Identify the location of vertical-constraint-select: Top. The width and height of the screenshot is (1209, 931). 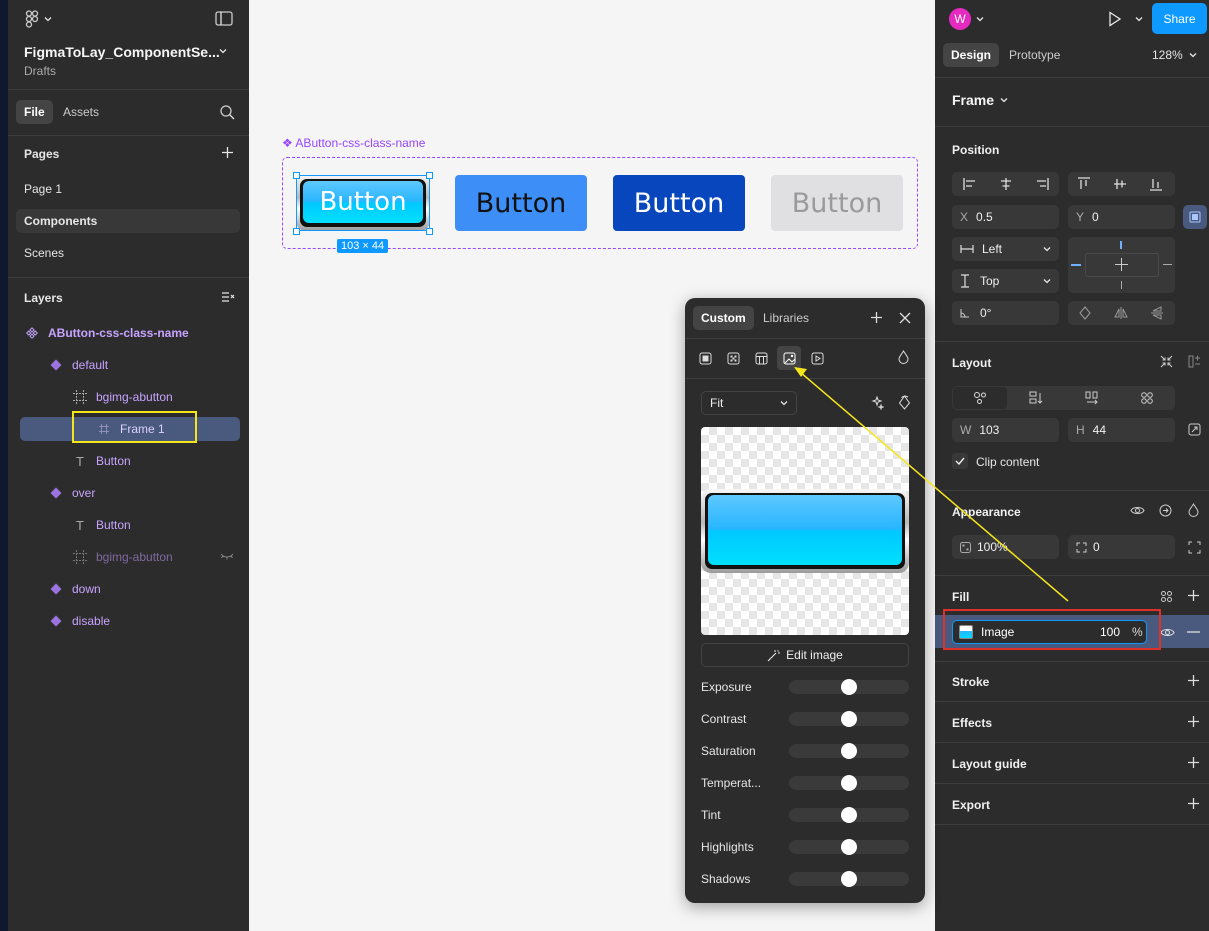
(1005, 281).